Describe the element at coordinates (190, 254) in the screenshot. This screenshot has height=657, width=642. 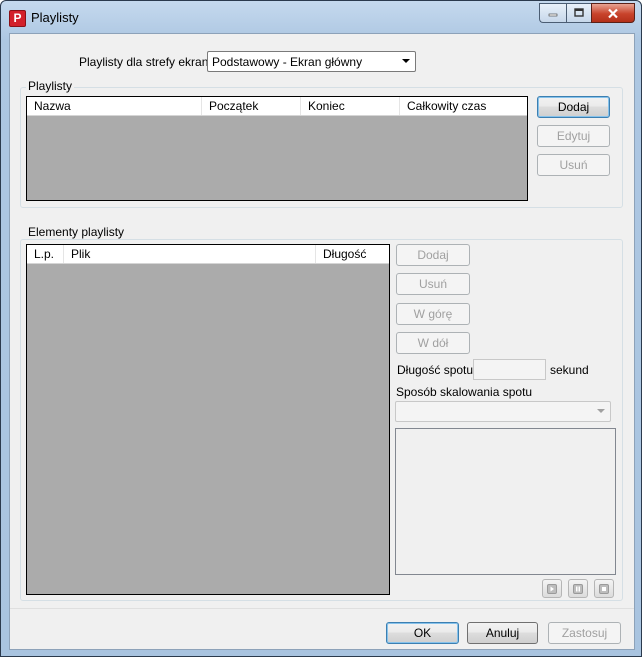
I see `column-header-file: Plik` at that location.